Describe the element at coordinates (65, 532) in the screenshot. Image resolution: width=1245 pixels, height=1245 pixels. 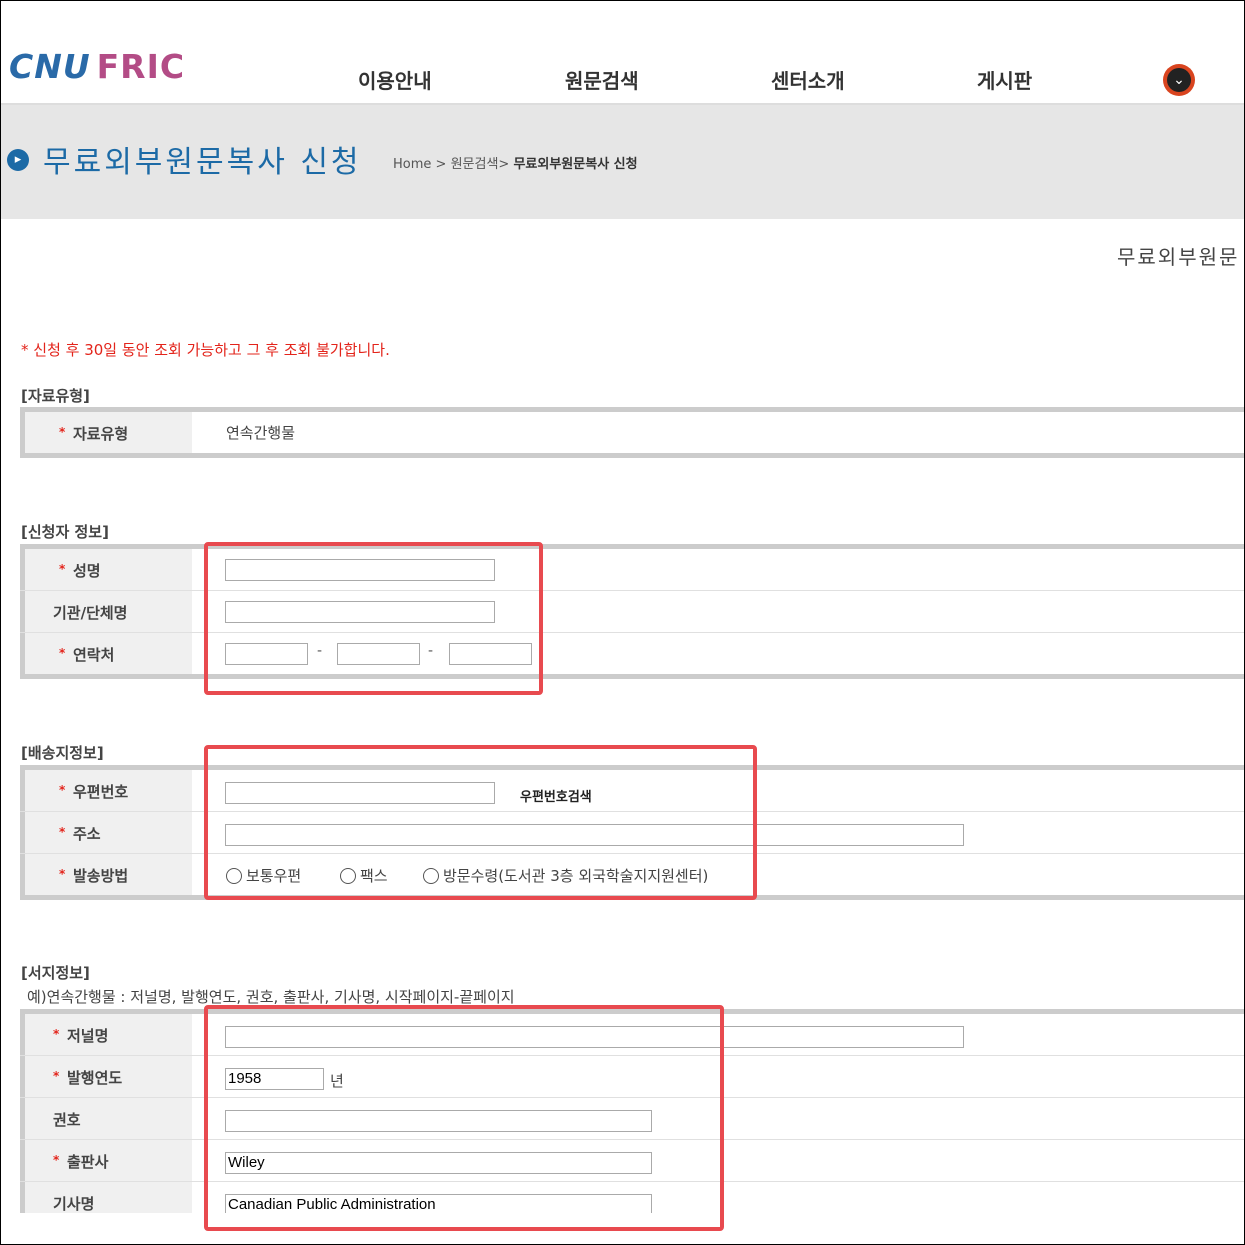
I see `section-label-applicant: [신청자 정보]` at that location.